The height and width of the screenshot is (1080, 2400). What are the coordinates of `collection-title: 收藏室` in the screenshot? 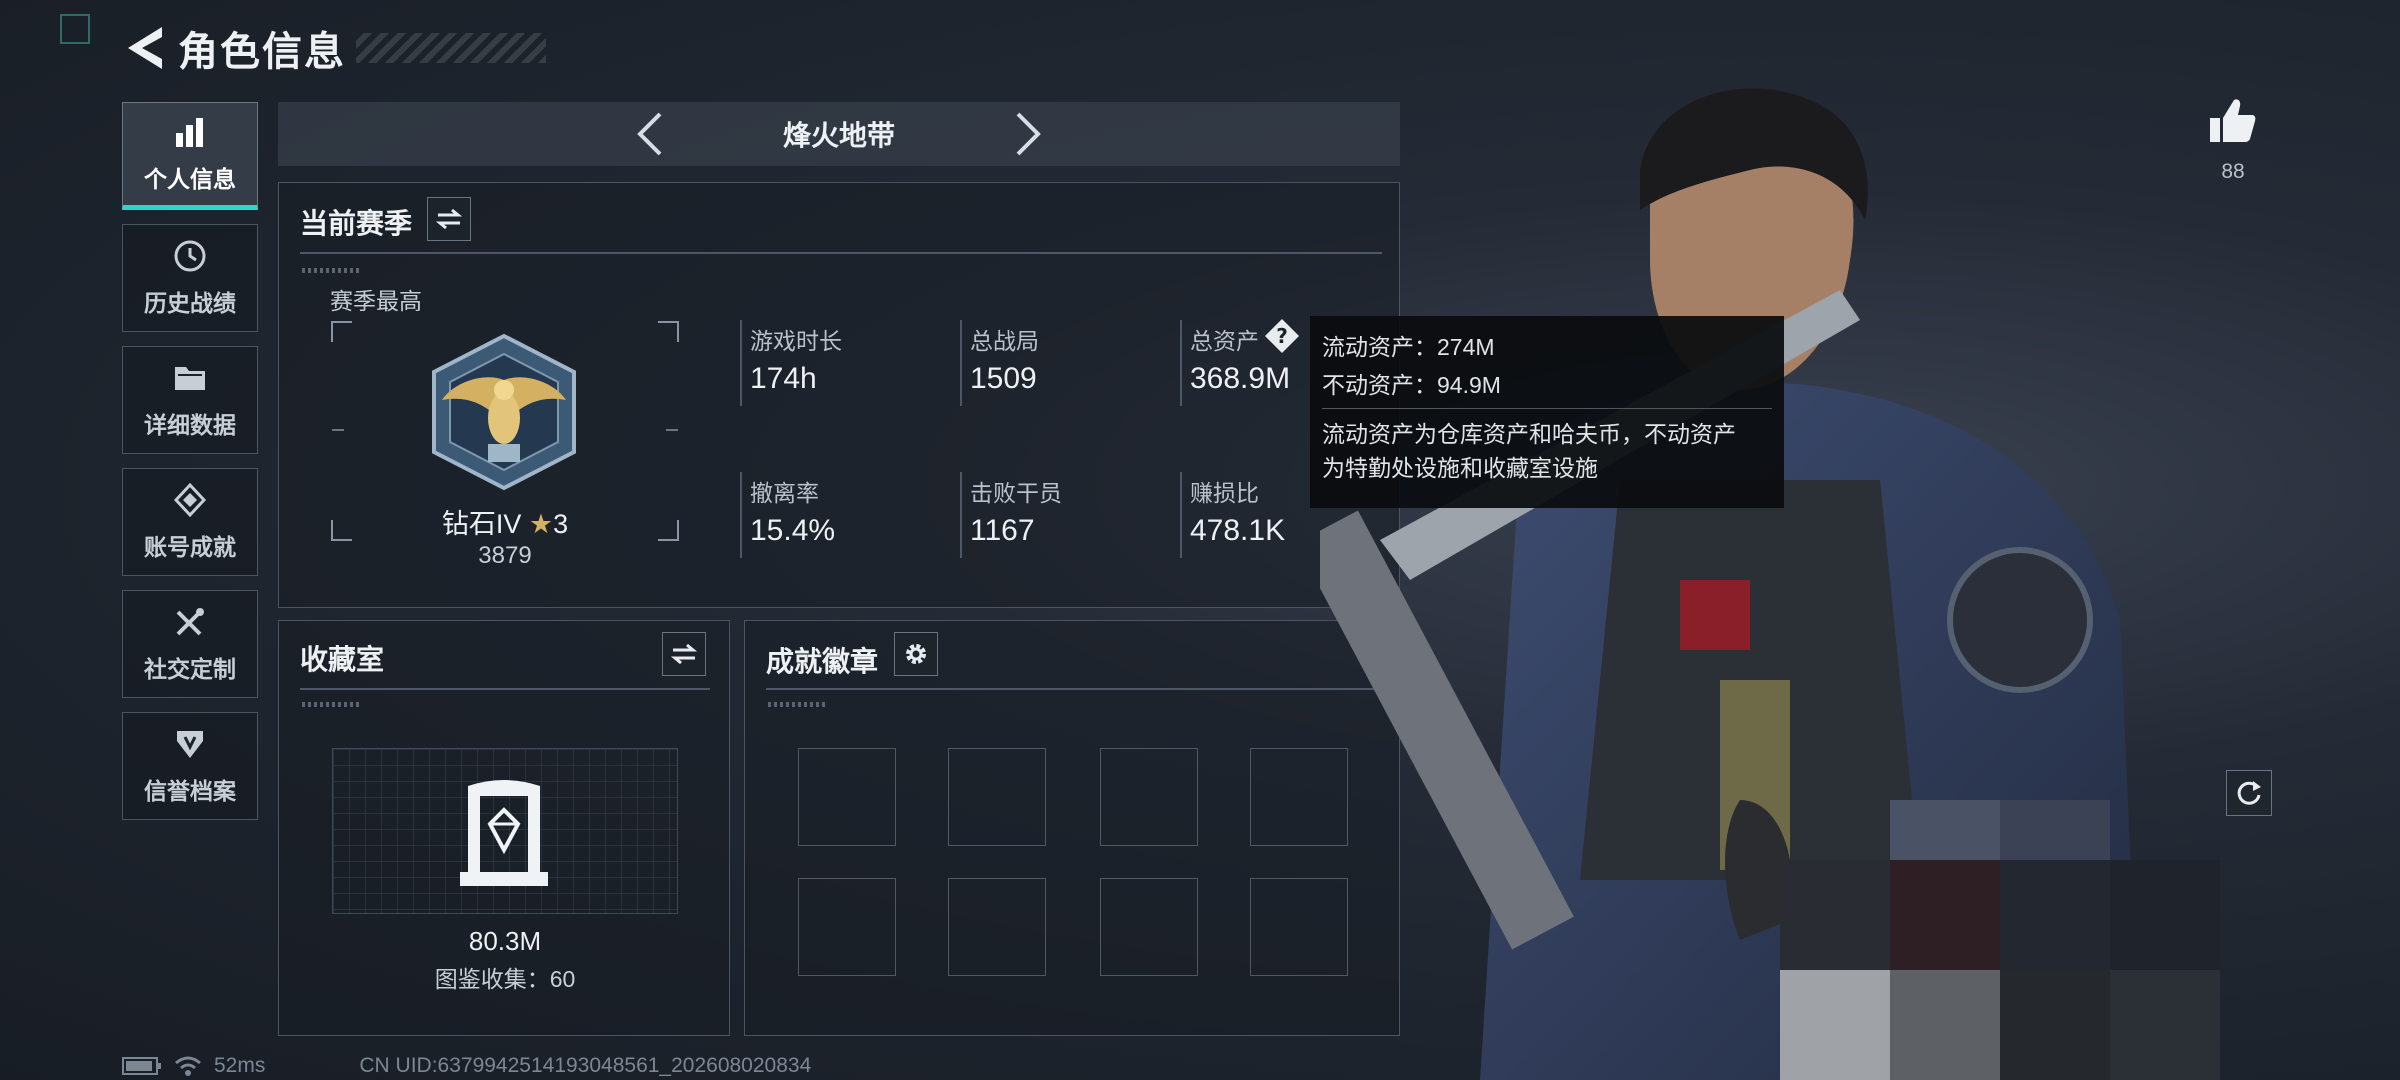 It's located at (342, 659).